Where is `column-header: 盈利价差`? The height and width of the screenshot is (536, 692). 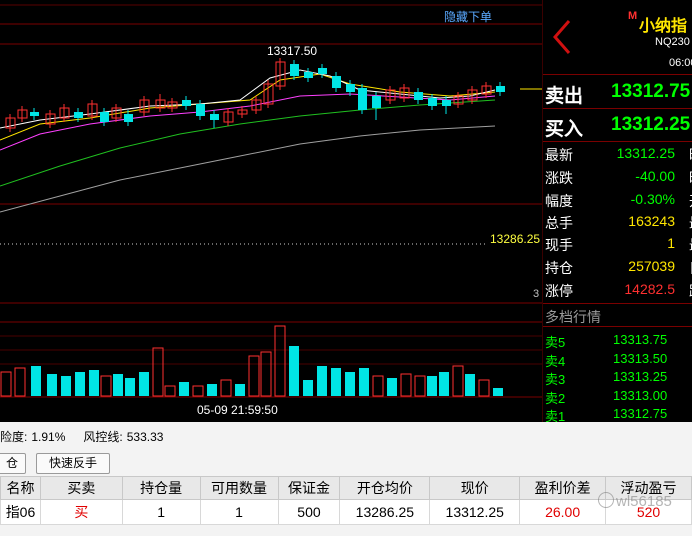 column-header: 盈利价差 is located at coordinates (563, 488).